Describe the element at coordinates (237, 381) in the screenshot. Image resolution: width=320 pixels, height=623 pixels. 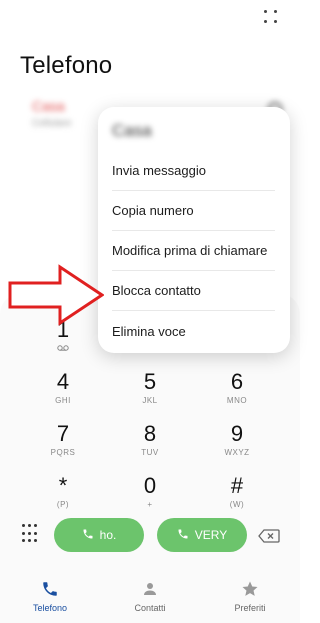
I see `key-digit: 6` at that location.